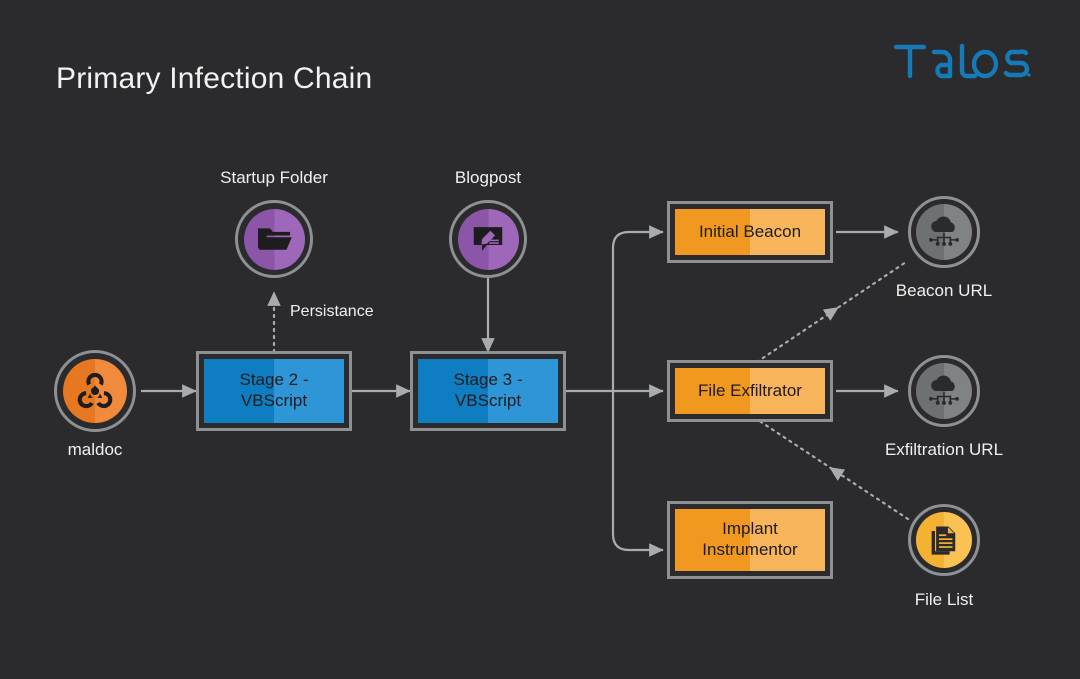 This screenshot has width=1080, height=679. What do you see at coordinates (944, 290) in the screenshot?
I see `node-label-beacon-url: Beacon URL` at bounding box center [944, 290].